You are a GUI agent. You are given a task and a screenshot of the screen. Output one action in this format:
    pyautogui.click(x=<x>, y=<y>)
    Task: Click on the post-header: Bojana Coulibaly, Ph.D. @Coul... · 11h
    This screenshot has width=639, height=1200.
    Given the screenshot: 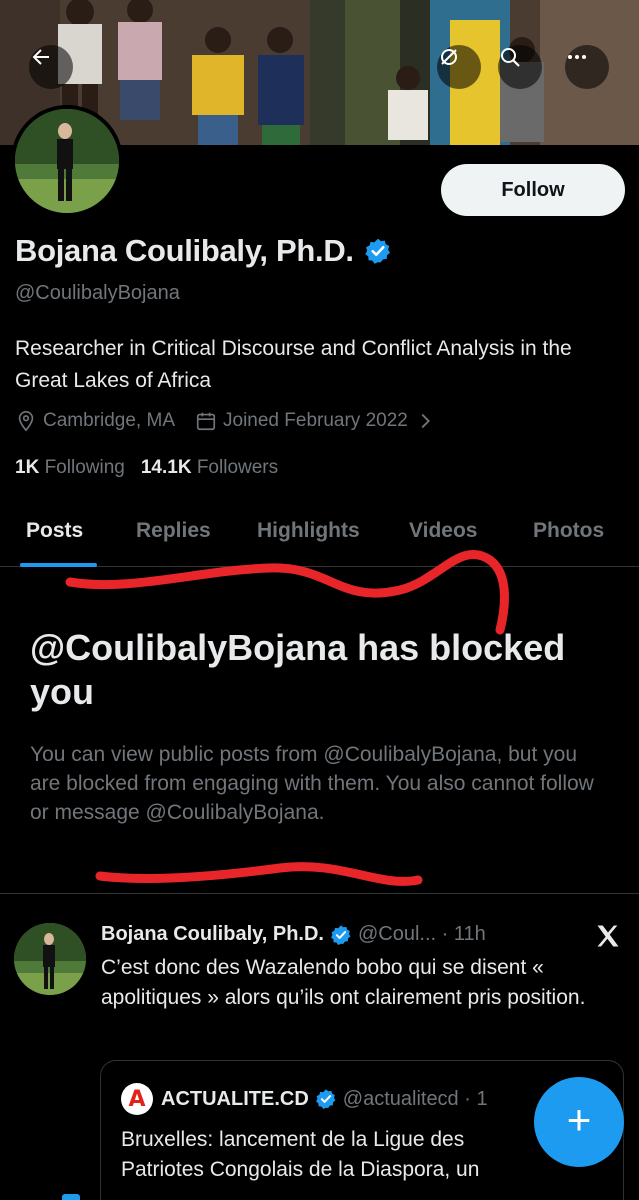 What is the action you would take?
    pyautogui.click(x=293, y=934)
    